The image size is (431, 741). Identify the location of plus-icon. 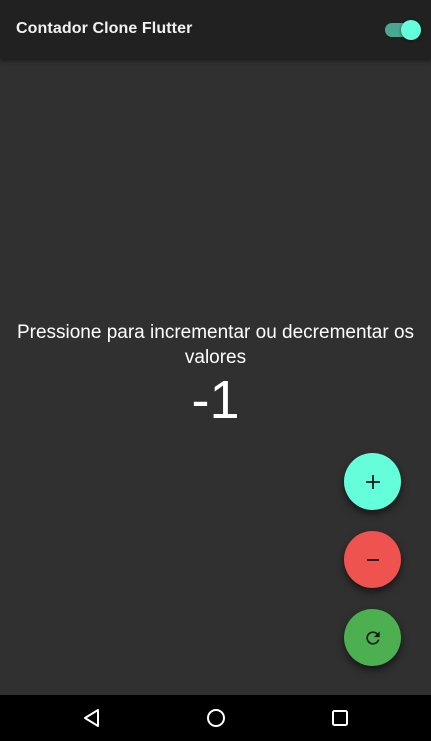
(372, 481).